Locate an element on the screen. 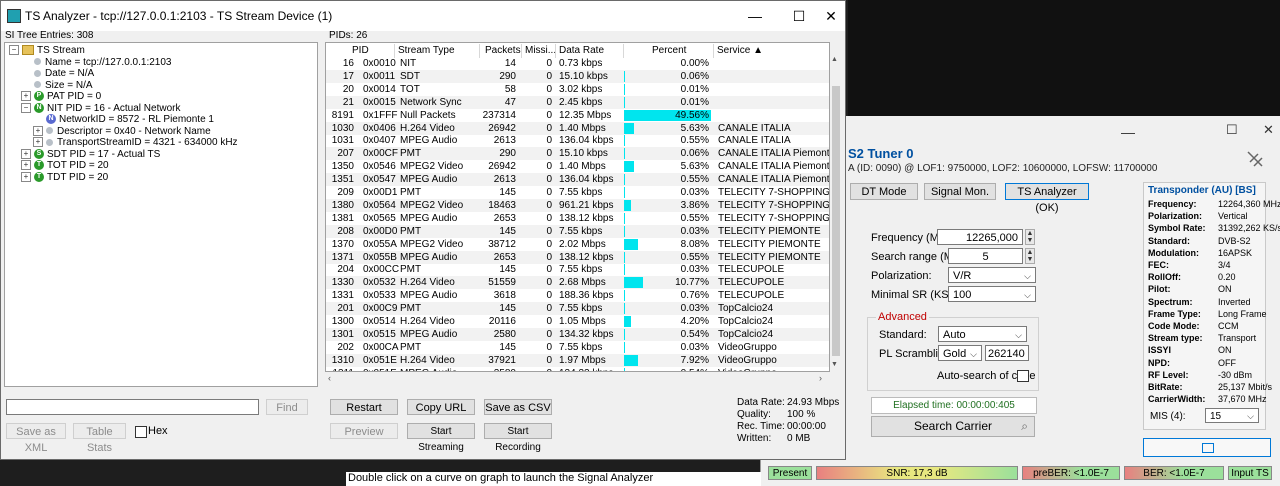  column-header-percent: Percent is located at coordinates (669, 51).